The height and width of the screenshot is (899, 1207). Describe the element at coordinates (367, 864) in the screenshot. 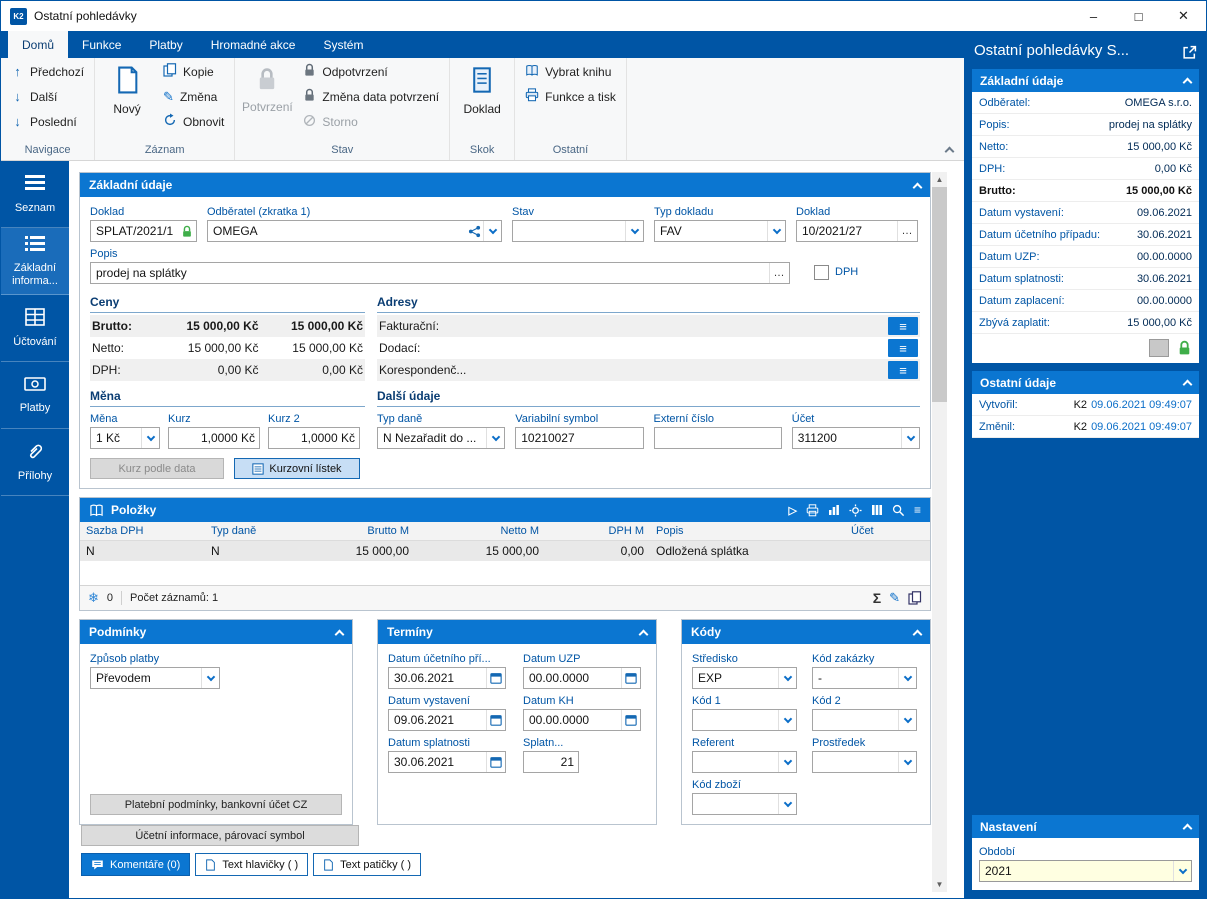

I see `text-paticky-tab: Text patičky ( )` at that location.